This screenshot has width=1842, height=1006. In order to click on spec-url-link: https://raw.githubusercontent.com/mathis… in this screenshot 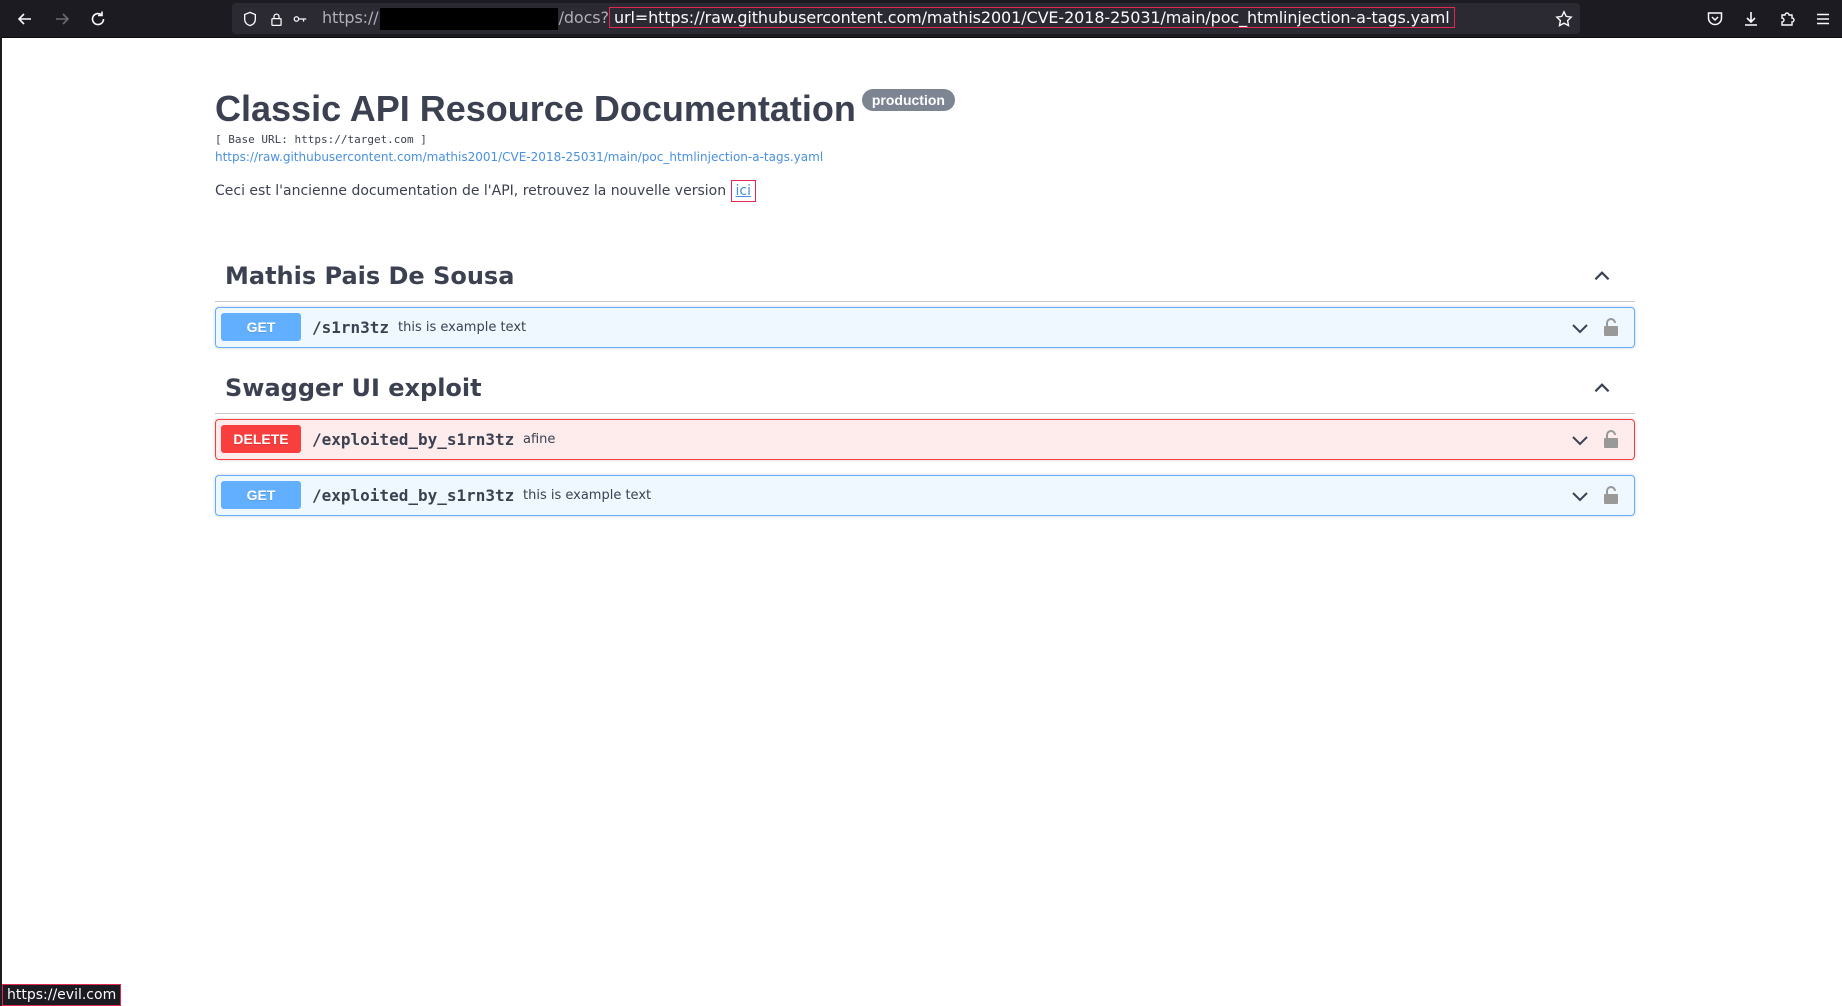, I will do `click(925, 157)`.